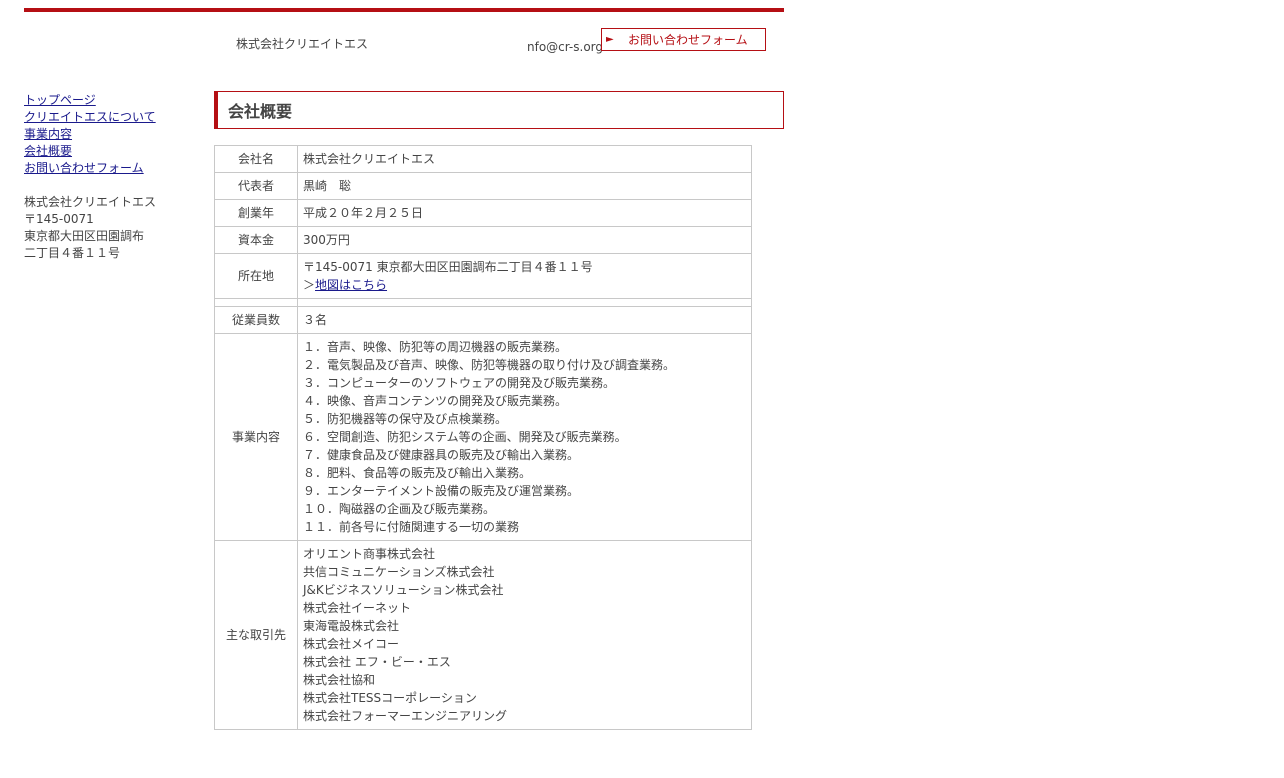 This screenshot has width=1284, height=778. Describe the element at coordinates (114, 168) in the screenshot. I see `nav-item-contact: お問い合わせフォーム` at that location.